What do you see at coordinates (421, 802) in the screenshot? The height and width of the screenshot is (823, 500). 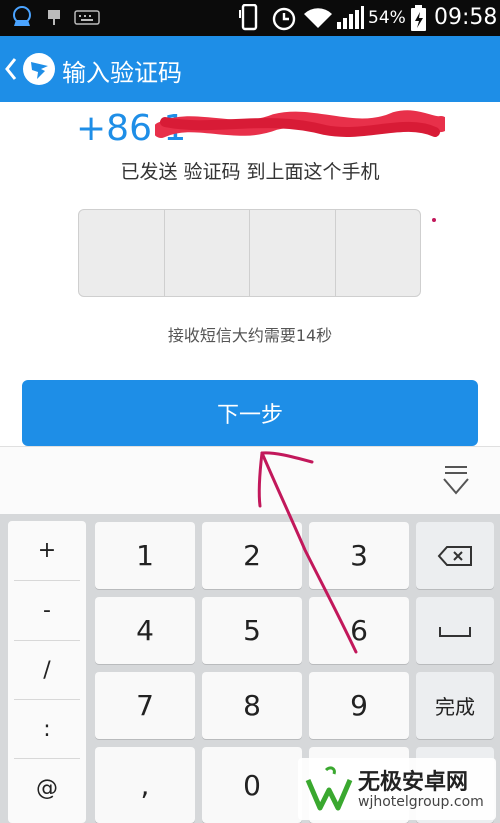 I see `watermark-url: wjhotelgroup.com` at bounding box center [421, 802].